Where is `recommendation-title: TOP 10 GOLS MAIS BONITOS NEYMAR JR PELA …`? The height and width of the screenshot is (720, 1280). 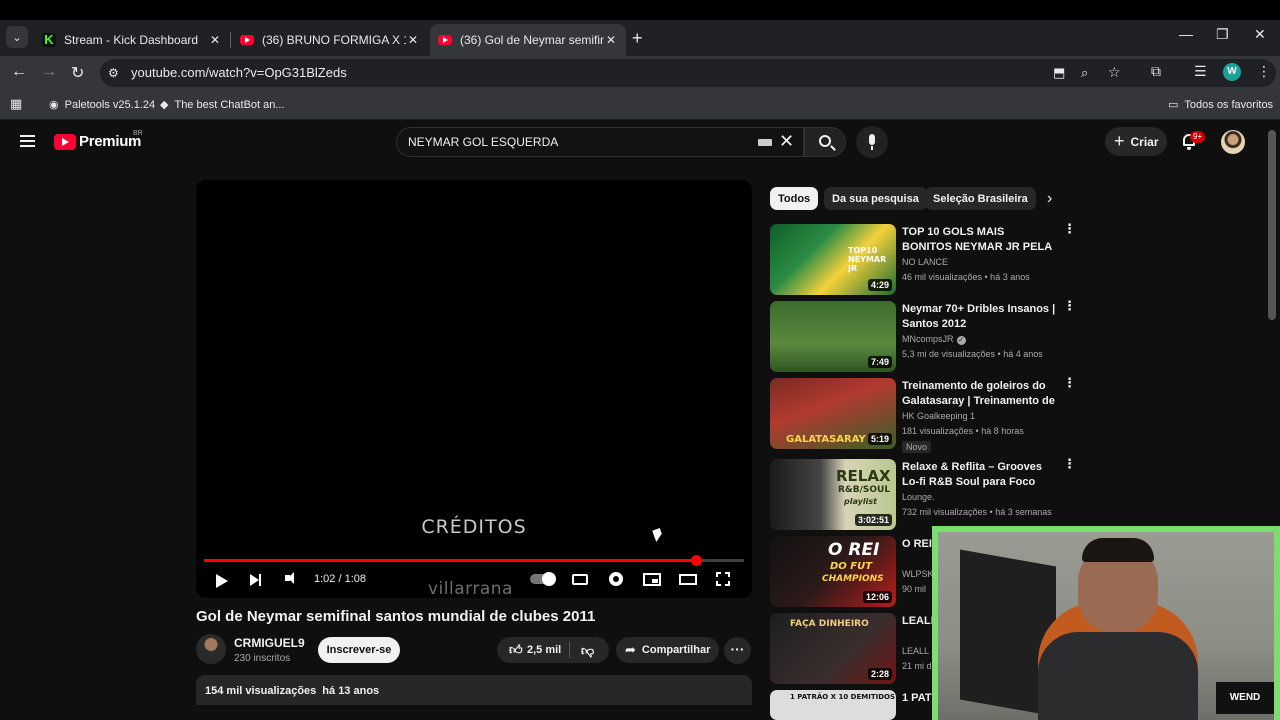 recommendation-title: TOP 10 GOLS MAIS BONITOS NEYMAR JR PELA … is located at coordinates (979, 240).